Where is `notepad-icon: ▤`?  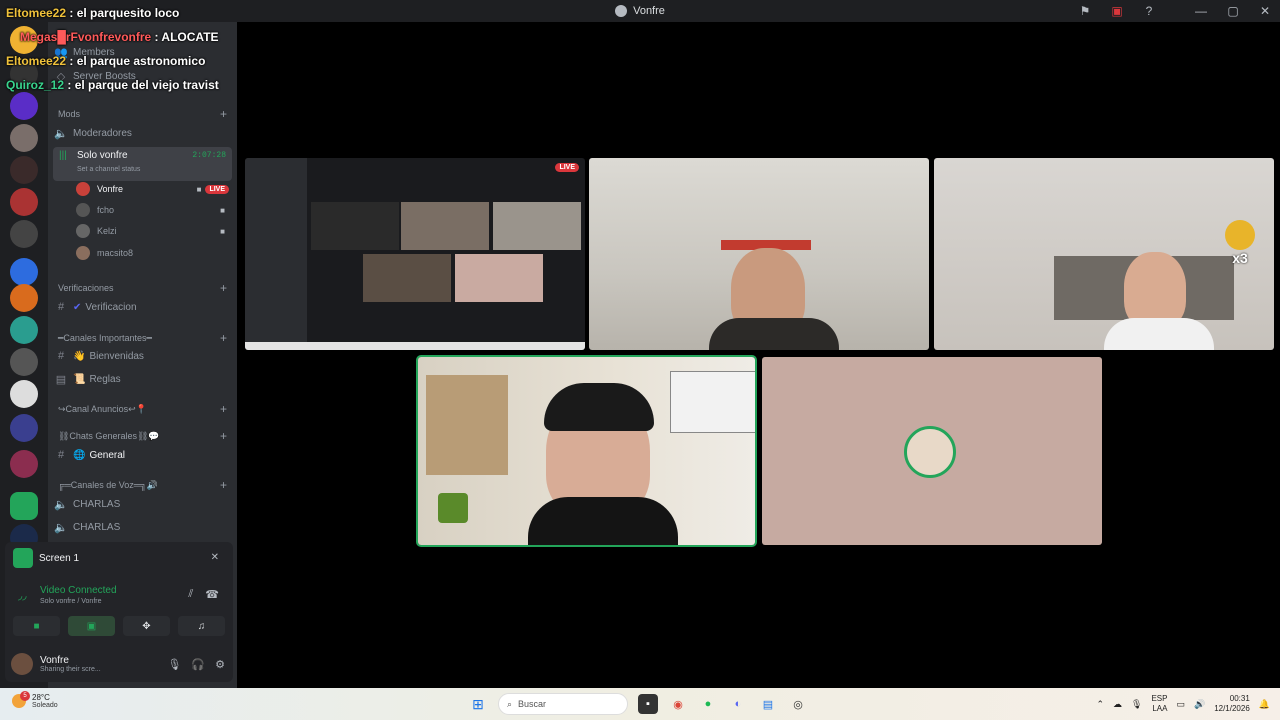 notepad-icon: ▤ is located at coordinates (768, 704).